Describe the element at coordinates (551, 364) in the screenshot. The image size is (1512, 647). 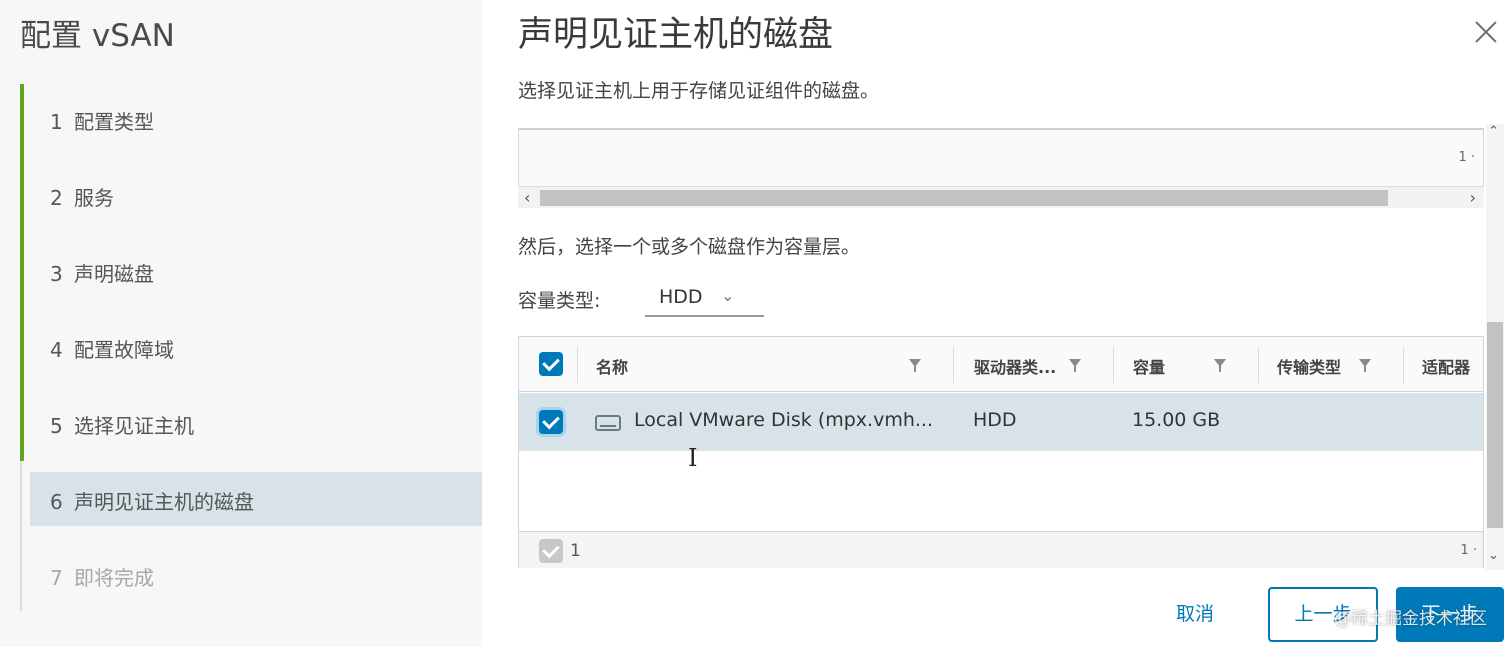
I see `select-all-checkbox` at that location.